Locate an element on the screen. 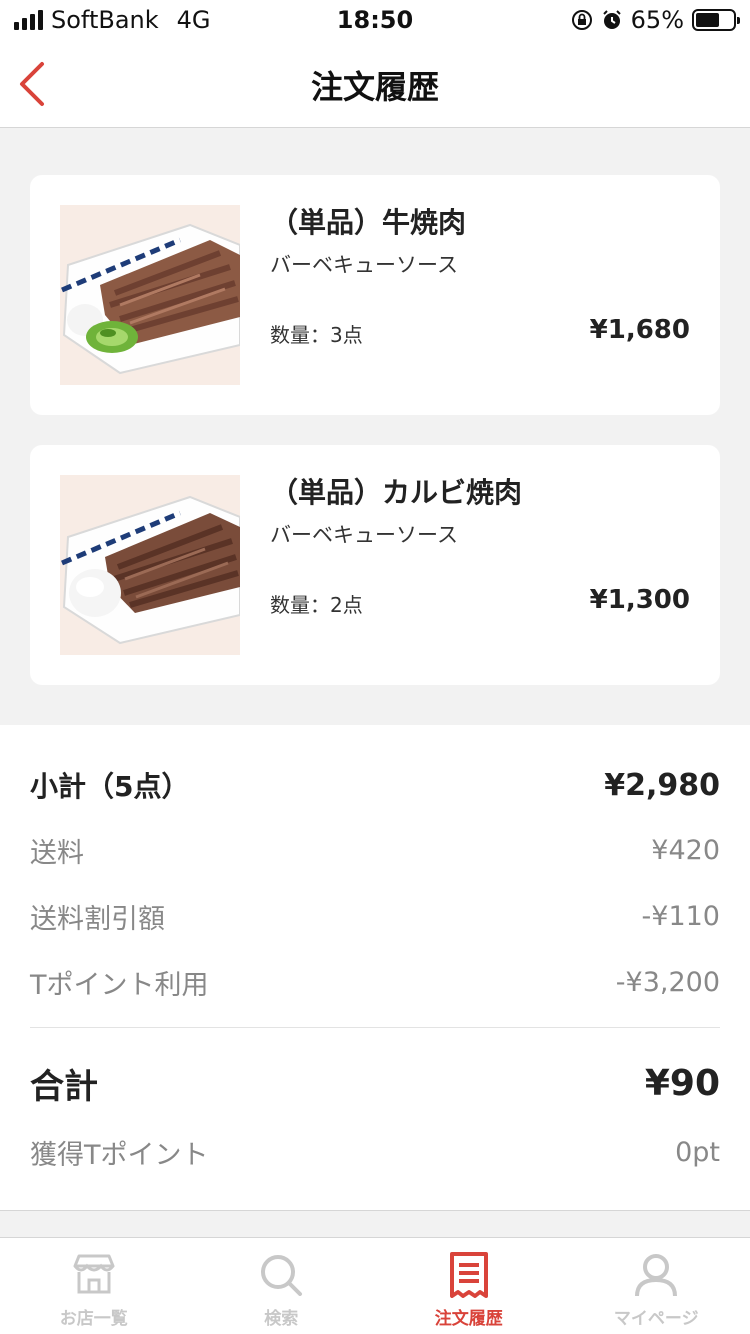  tpoint-use-row: Tポイント利用 -¥3,200 is located at coordinates (375, 982).